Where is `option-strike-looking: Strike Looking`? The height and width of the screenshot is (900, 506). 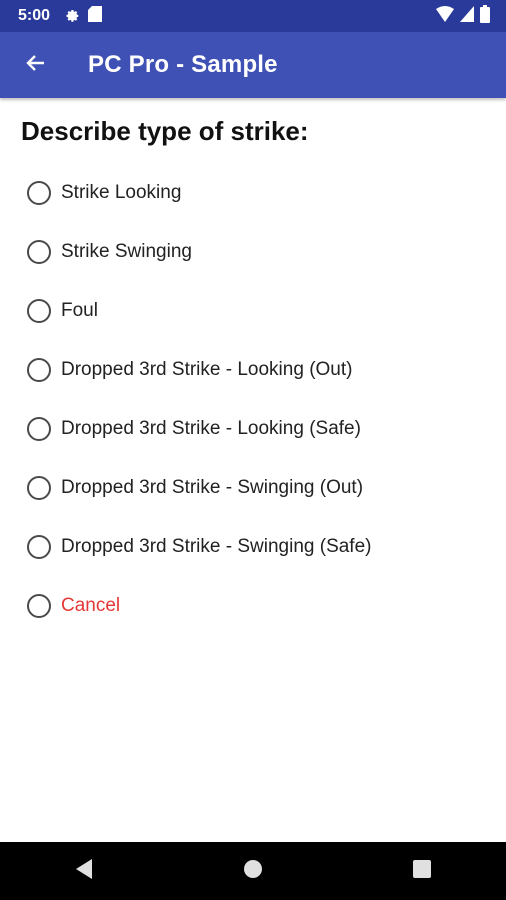
option-strike-looking: Strike Looking is located at coordinates (253, 192).